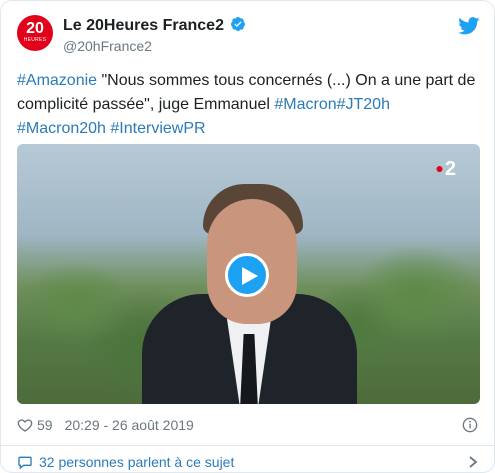 The height and width of the screenshot is (473, 495). What do you see at coordinates (35, 40) in the screenshot?
I see `avatar-subtext: HEURES` at bounding box center [35, 40].